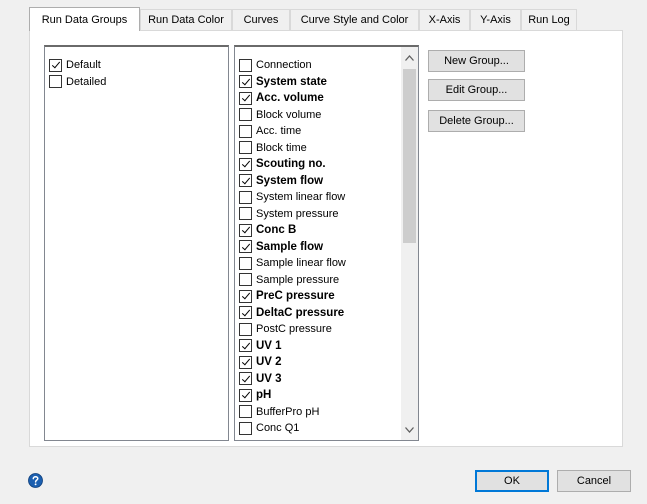 The width and height of the screenshot is (647, 504). I want to click on column-label: UV 3, so click(269, 378).